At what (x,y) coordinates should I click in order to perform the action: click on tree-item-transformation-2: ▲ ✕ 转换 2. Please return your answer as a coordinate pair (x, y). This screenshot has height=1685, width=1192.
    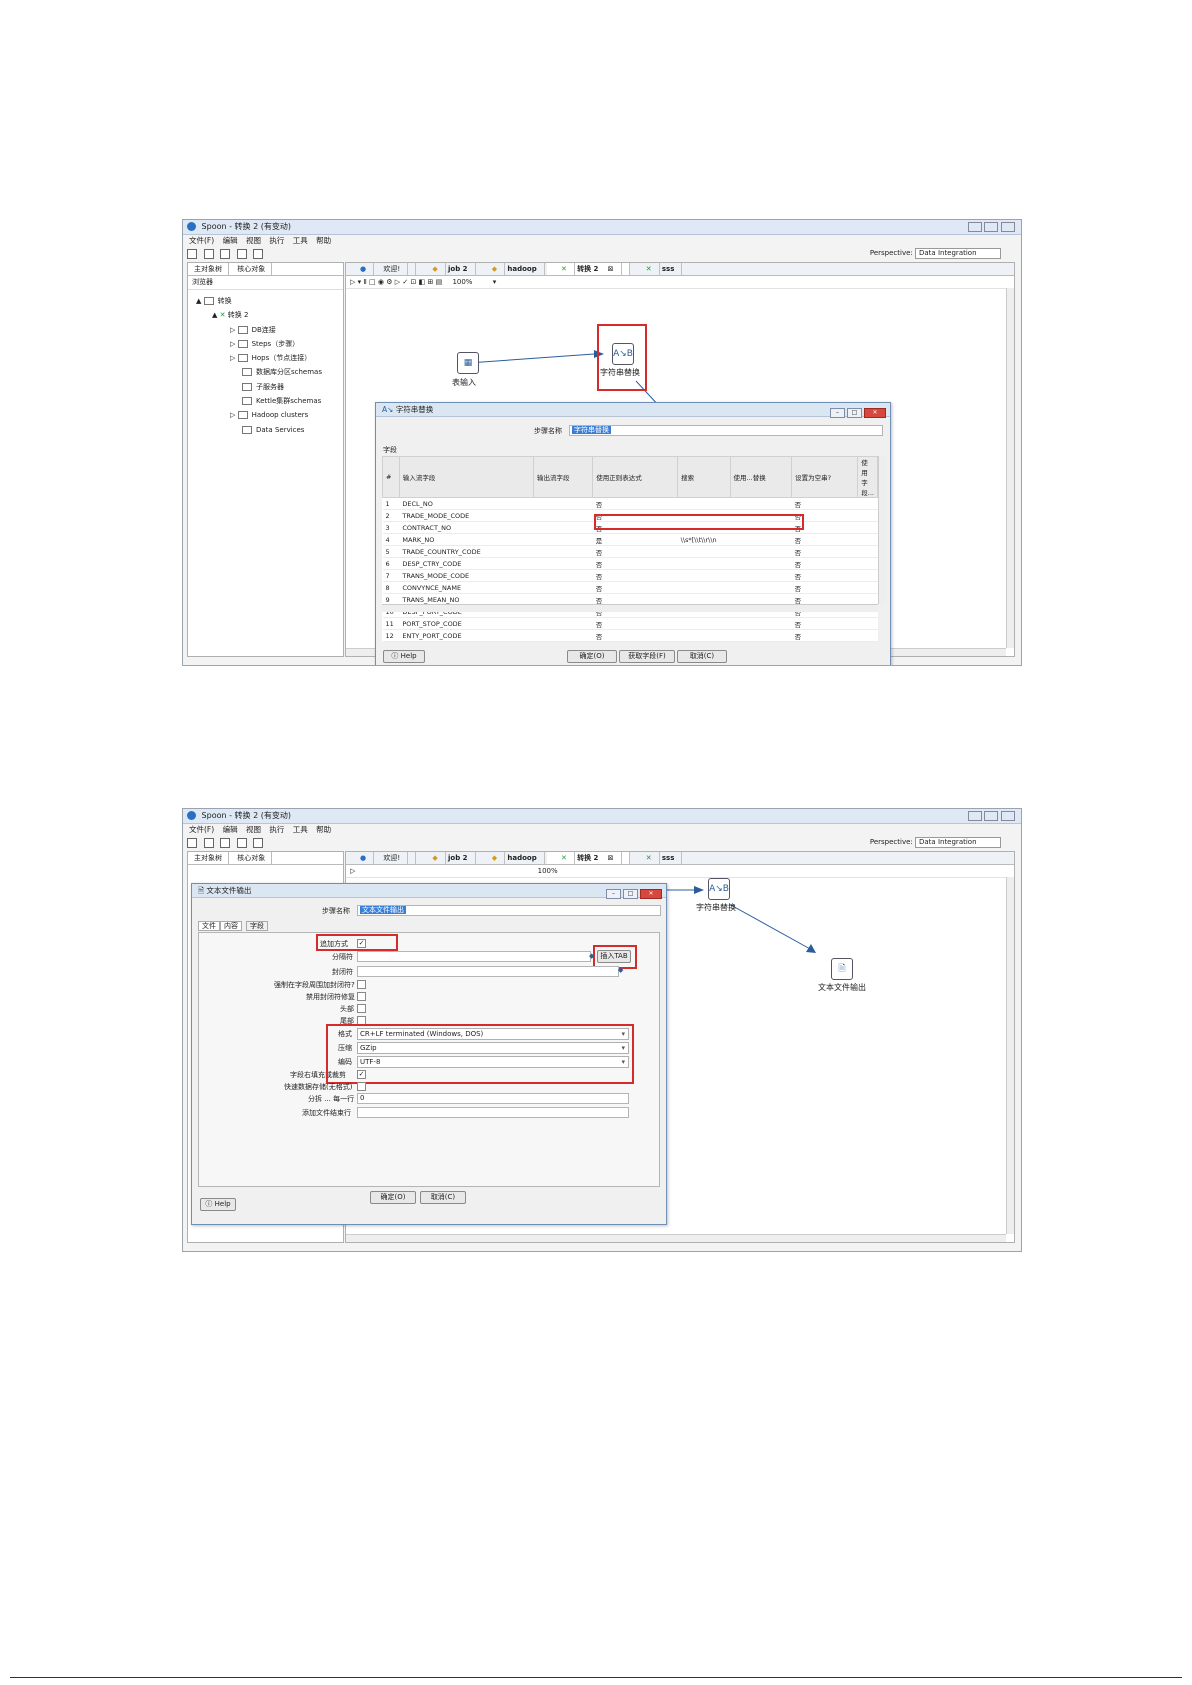
    Looking at the image, I should click on (265, 315).